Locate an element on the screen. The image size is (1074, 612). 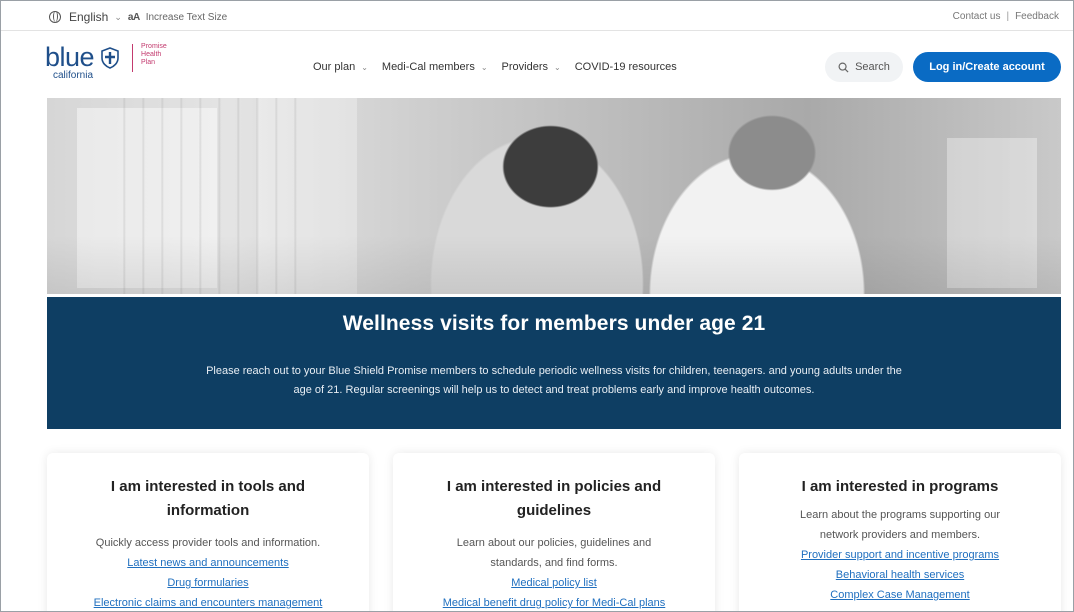
card-title: I am interested in programs is located at coordinates (900, 486).